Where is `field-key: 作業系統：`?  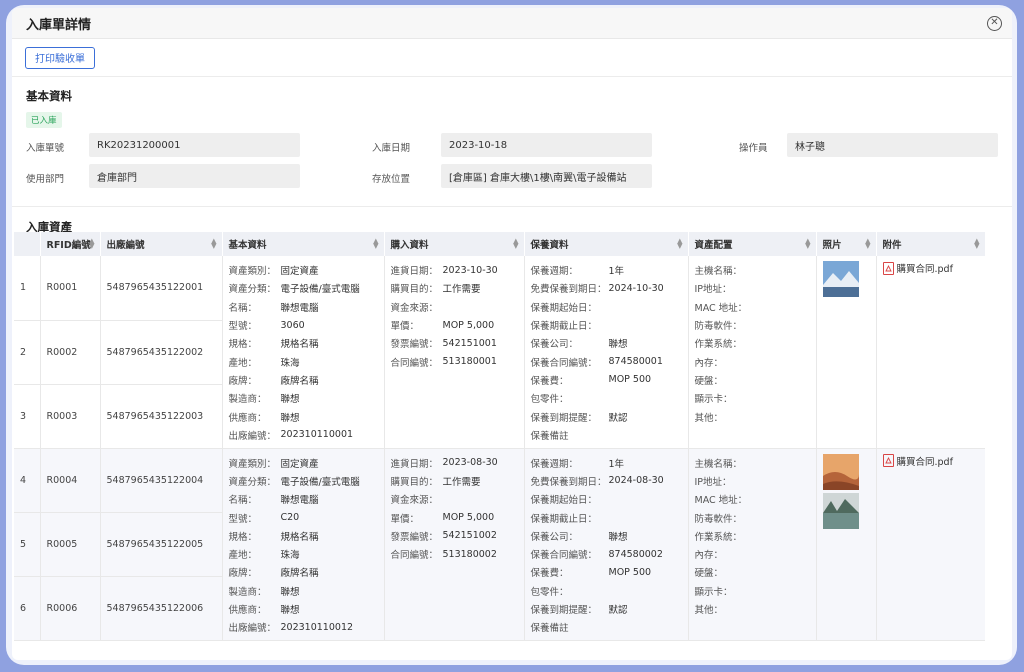
field-key: 作業系統： is located at coordinates (718, 537).